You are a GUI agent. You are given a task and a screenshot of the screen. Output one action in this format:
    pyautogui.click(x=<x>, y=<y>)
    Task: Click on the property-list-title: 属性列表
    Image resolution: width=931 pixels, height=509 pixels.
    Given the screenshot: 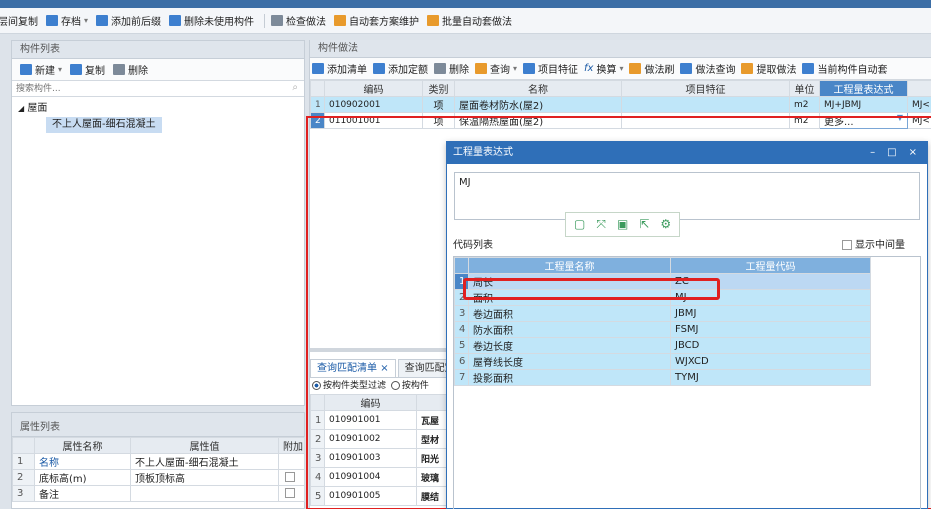 What is the action you would take?
    pyautogui.click(x=158, y=425)
    